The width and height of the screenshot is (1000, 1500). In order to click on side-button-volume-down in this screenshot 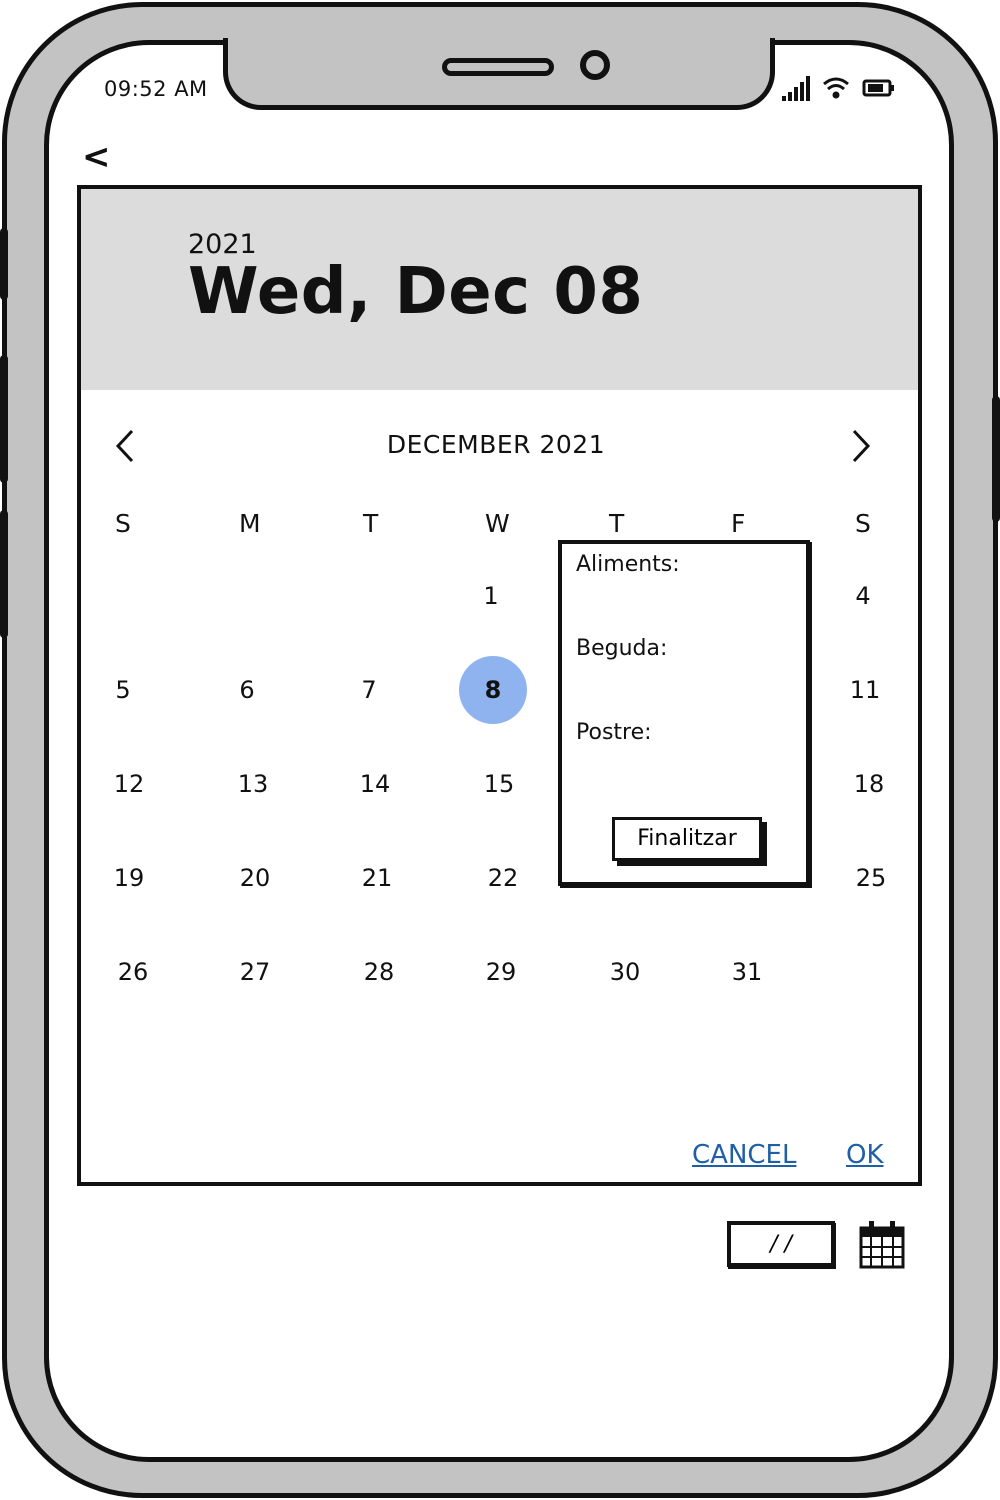, I will do `click(4, 574)`.